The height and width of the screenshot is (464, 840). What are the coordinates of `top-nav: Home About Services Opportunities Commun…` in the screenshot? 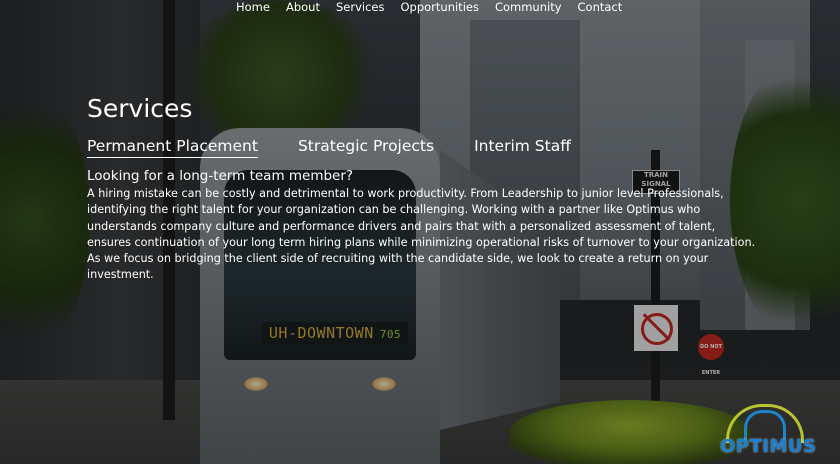 It's located at (437, 8).